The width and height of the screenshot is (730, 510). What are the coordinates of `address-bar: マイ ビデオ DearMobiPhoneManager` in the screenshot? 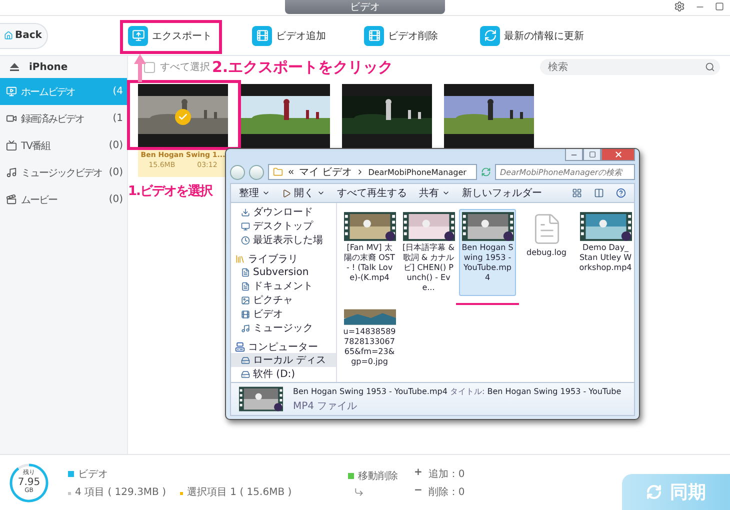 It's located at (372, 172).